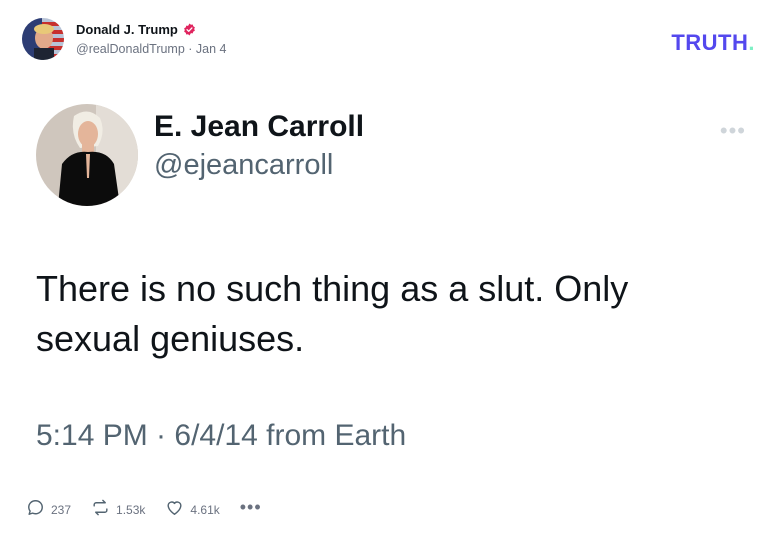  I want to click on reply-button: 237, so click(48, 510).